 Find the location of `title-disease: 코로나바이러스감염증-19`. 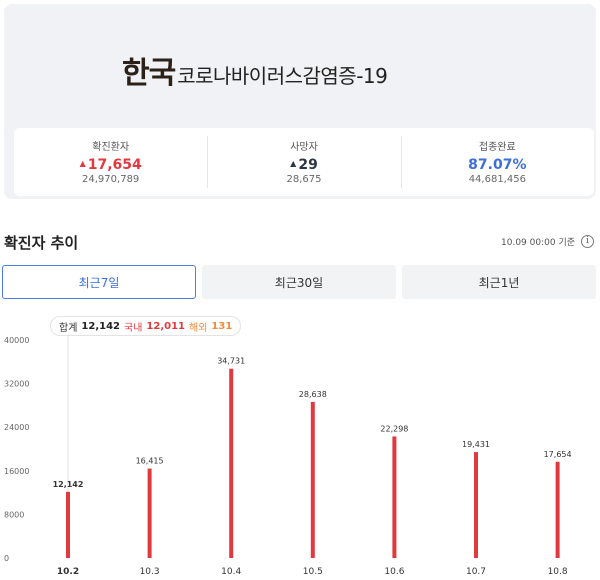

title-disease: 코로나바이러스감염증-19 is located at coordinates (282, 76).